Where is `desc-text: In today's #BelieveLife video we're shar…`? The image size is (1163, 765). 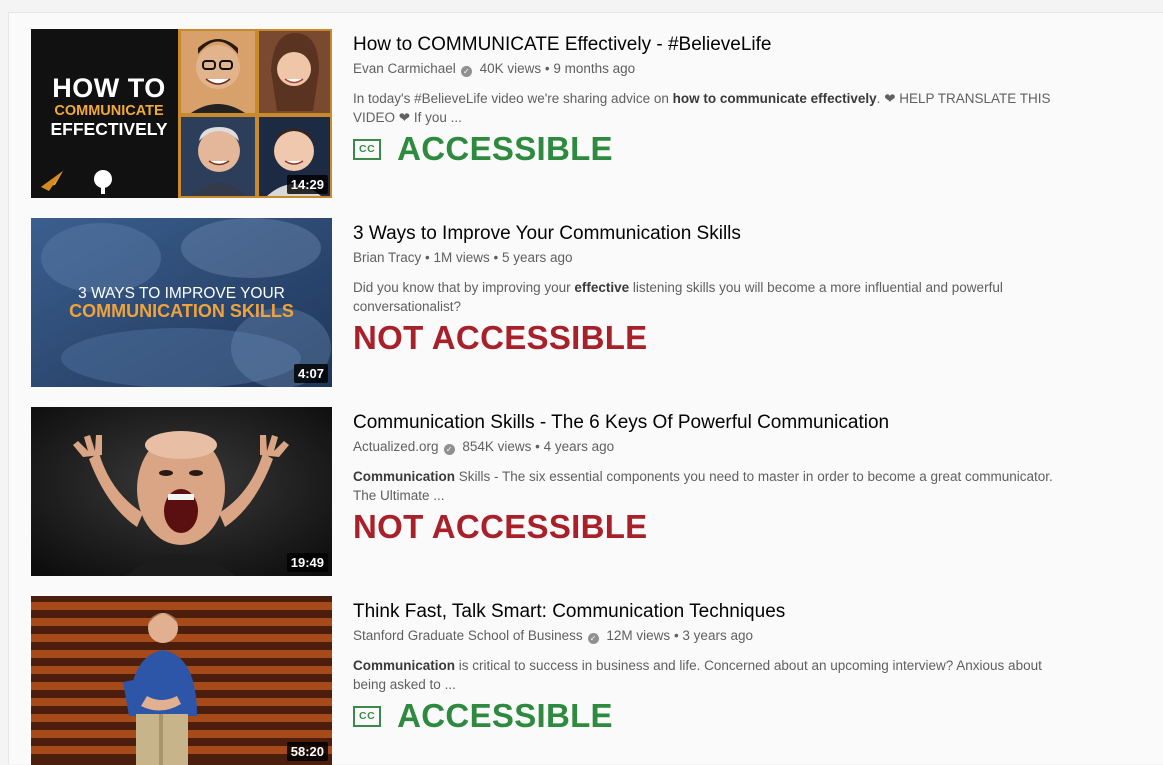
desc-text: In today's #BelieveLife video we're shar… is located at coordinates (513, 98).